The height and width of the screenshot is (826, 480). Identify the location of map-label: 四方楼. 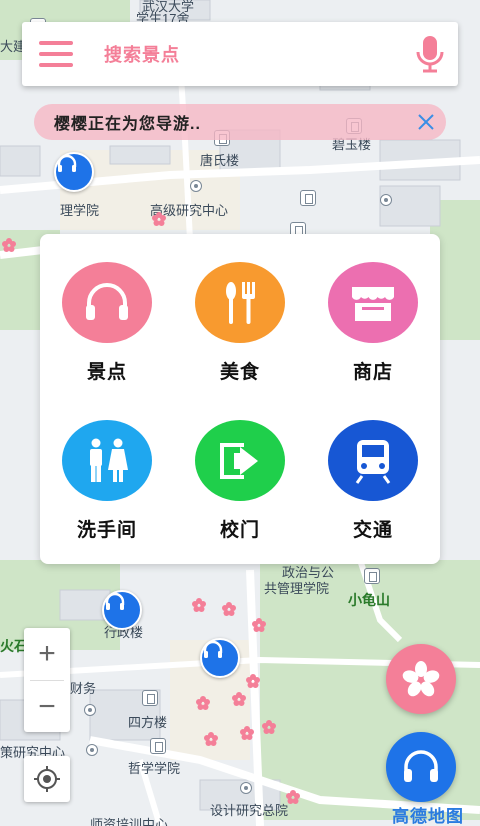
(148, 722).